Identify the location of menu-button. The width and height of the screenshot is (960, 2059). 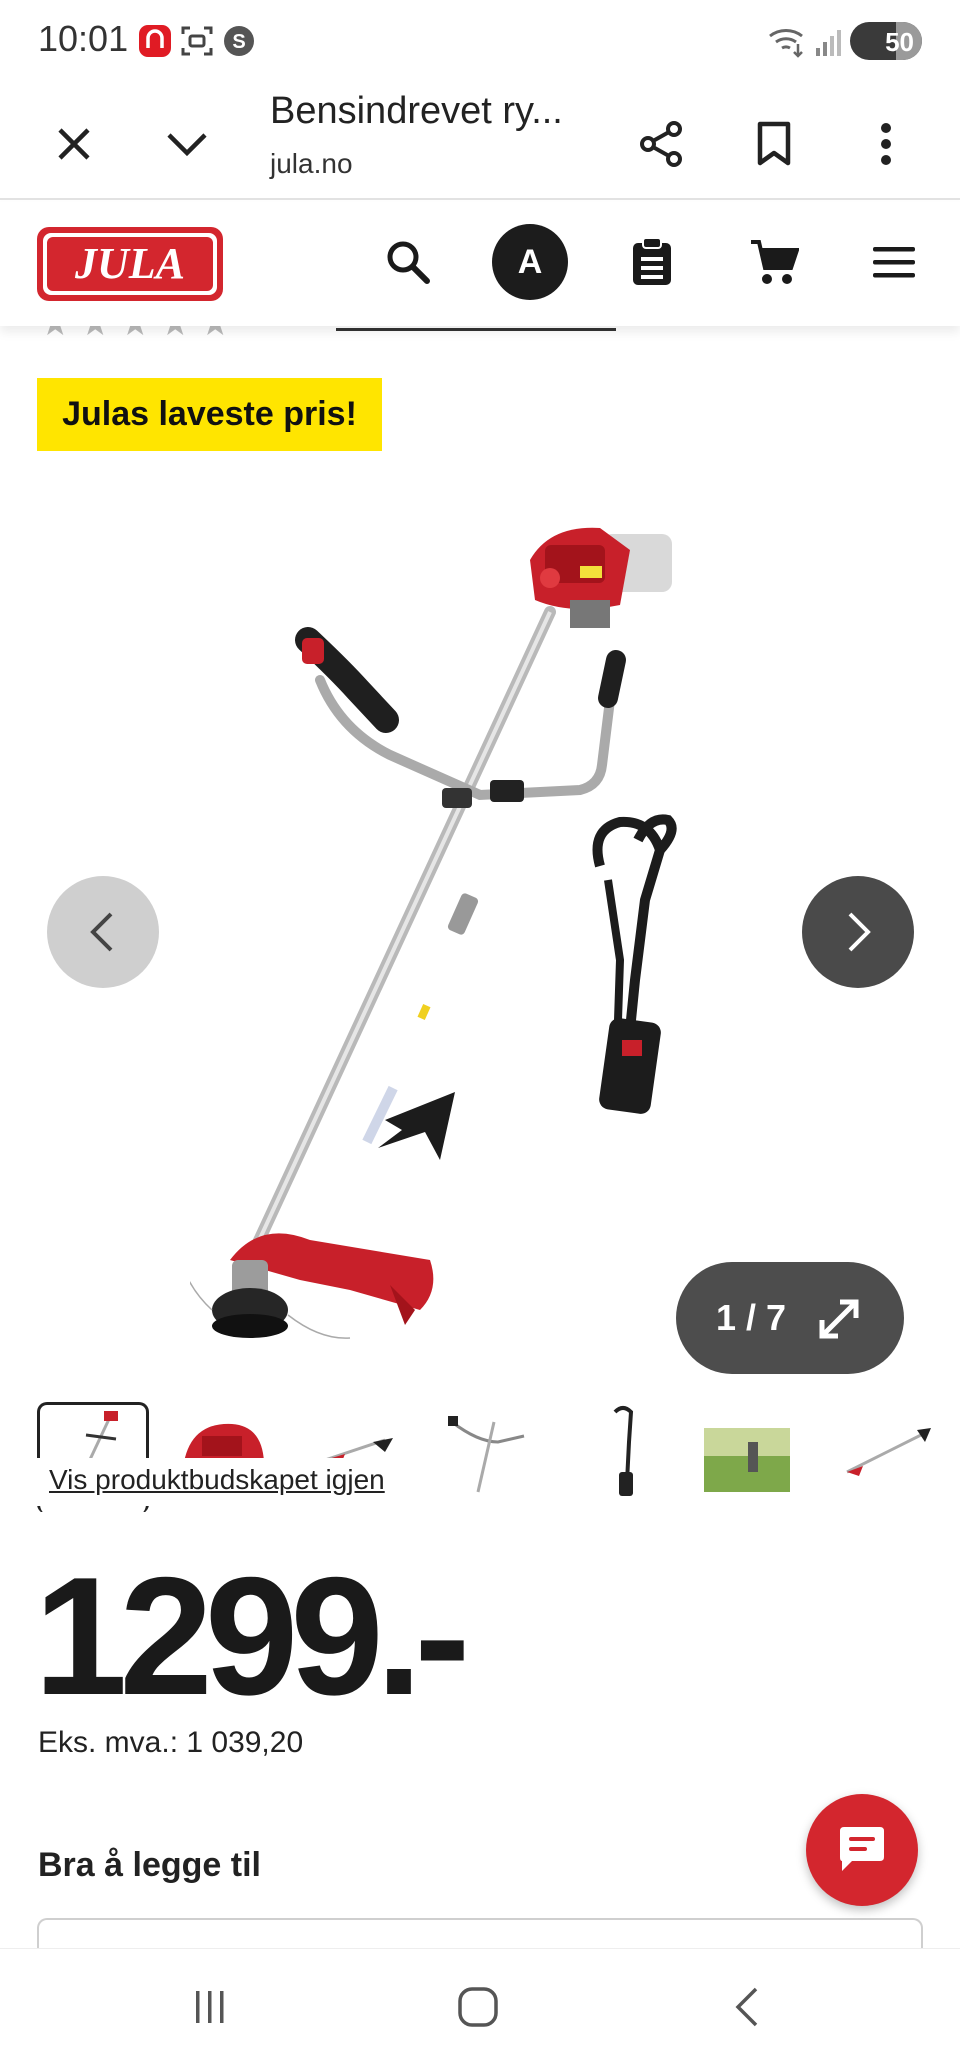
(894, 262).